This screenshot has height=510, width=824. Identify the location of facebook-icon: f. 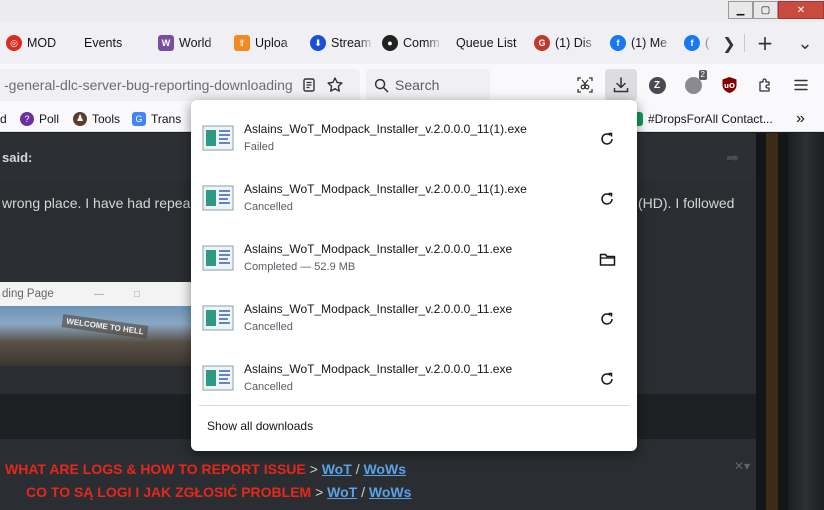
(692, 43).